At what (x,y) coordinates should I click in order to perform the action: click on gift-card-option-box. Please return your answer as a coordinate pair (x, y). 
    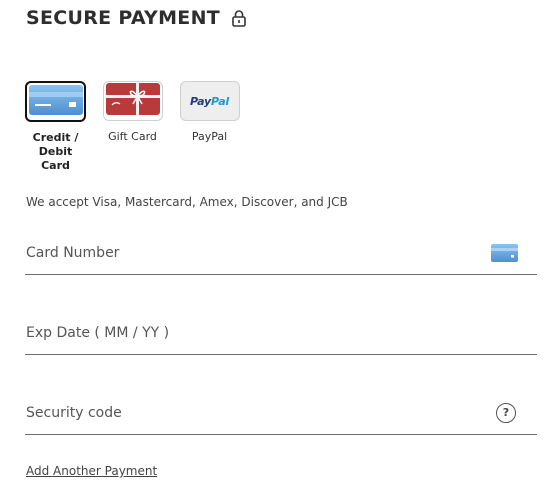
    Looking at the image, I should click on (132, 101).